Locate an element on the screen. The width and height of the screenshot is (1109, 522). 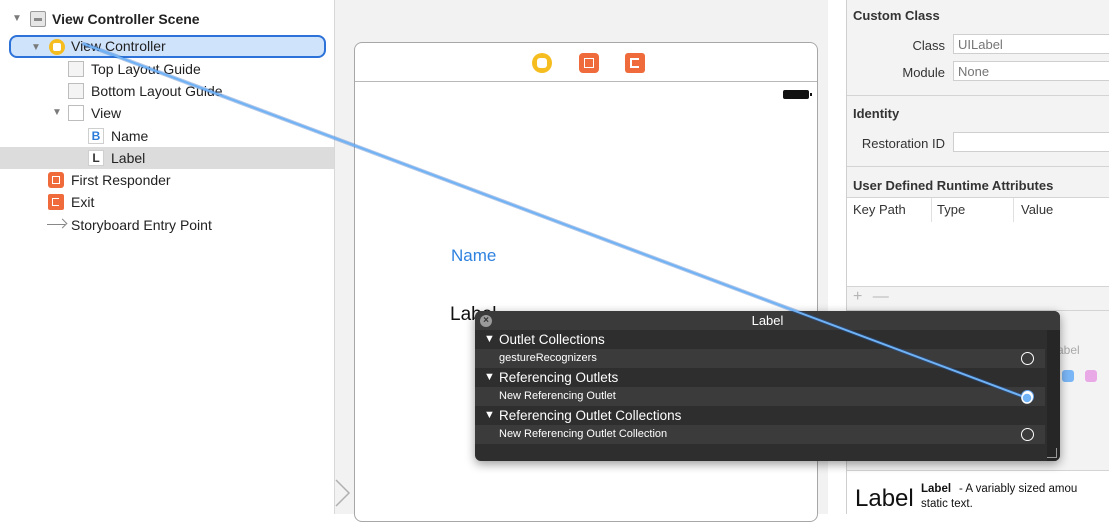
section-outlet-collections: ▼ Outlet Collections is located at coordinates (760, 339).